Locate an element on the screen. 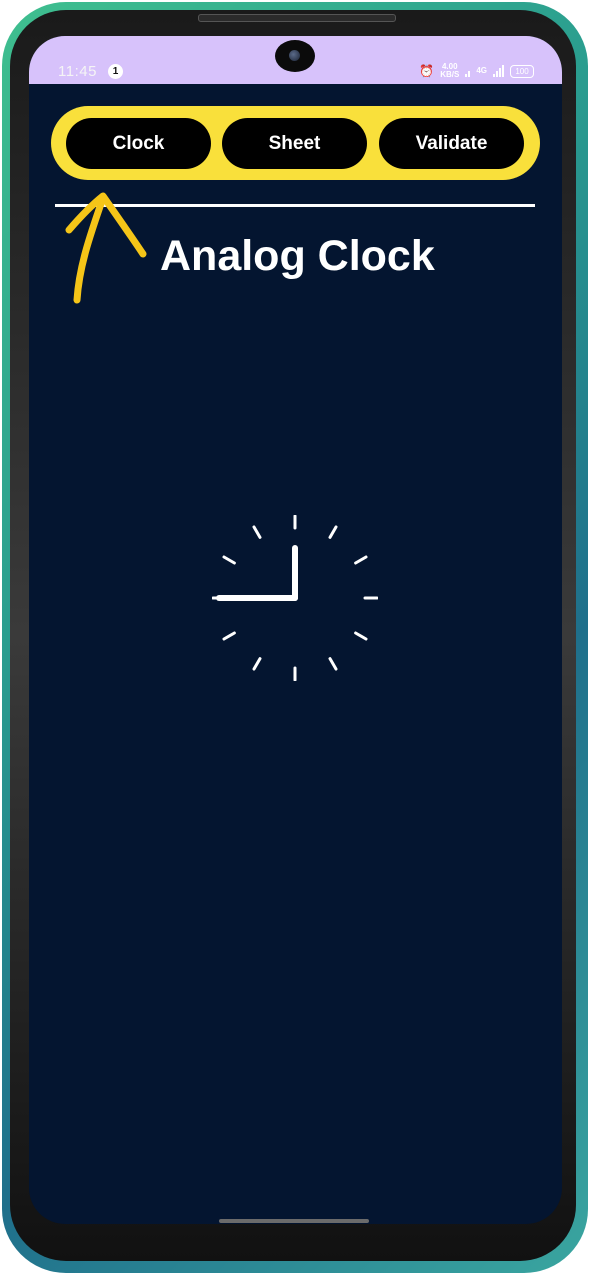 The image size is (590, 1275). front-camera is located at coordinates (295, 56).